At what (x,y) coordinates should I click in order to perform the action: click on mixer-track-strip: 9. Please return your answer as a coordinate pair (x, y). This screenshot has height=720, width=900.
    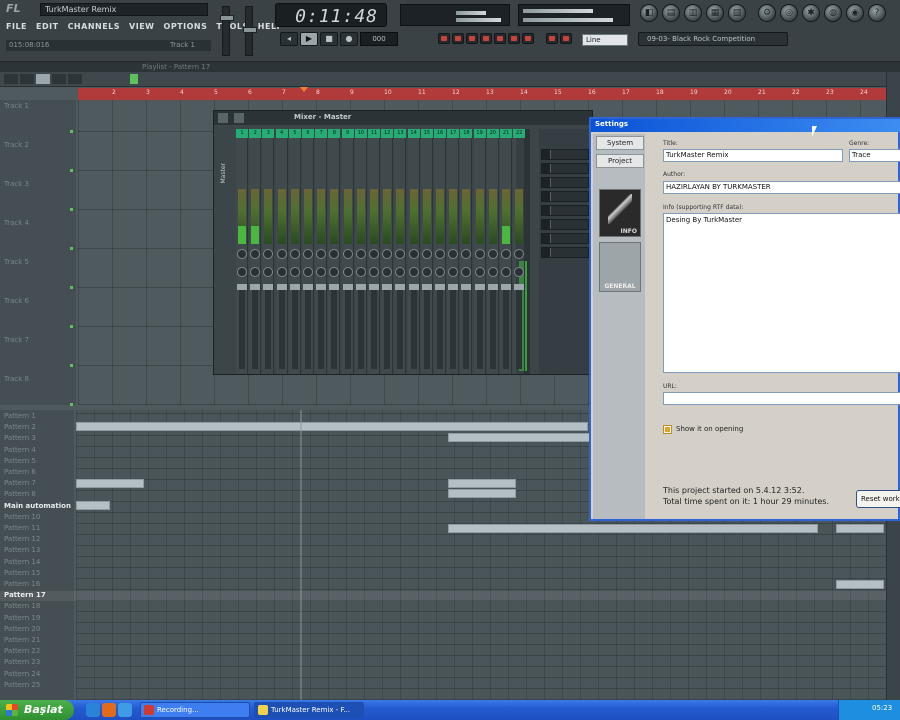
    Looking at the image, I should click on (347, 251).